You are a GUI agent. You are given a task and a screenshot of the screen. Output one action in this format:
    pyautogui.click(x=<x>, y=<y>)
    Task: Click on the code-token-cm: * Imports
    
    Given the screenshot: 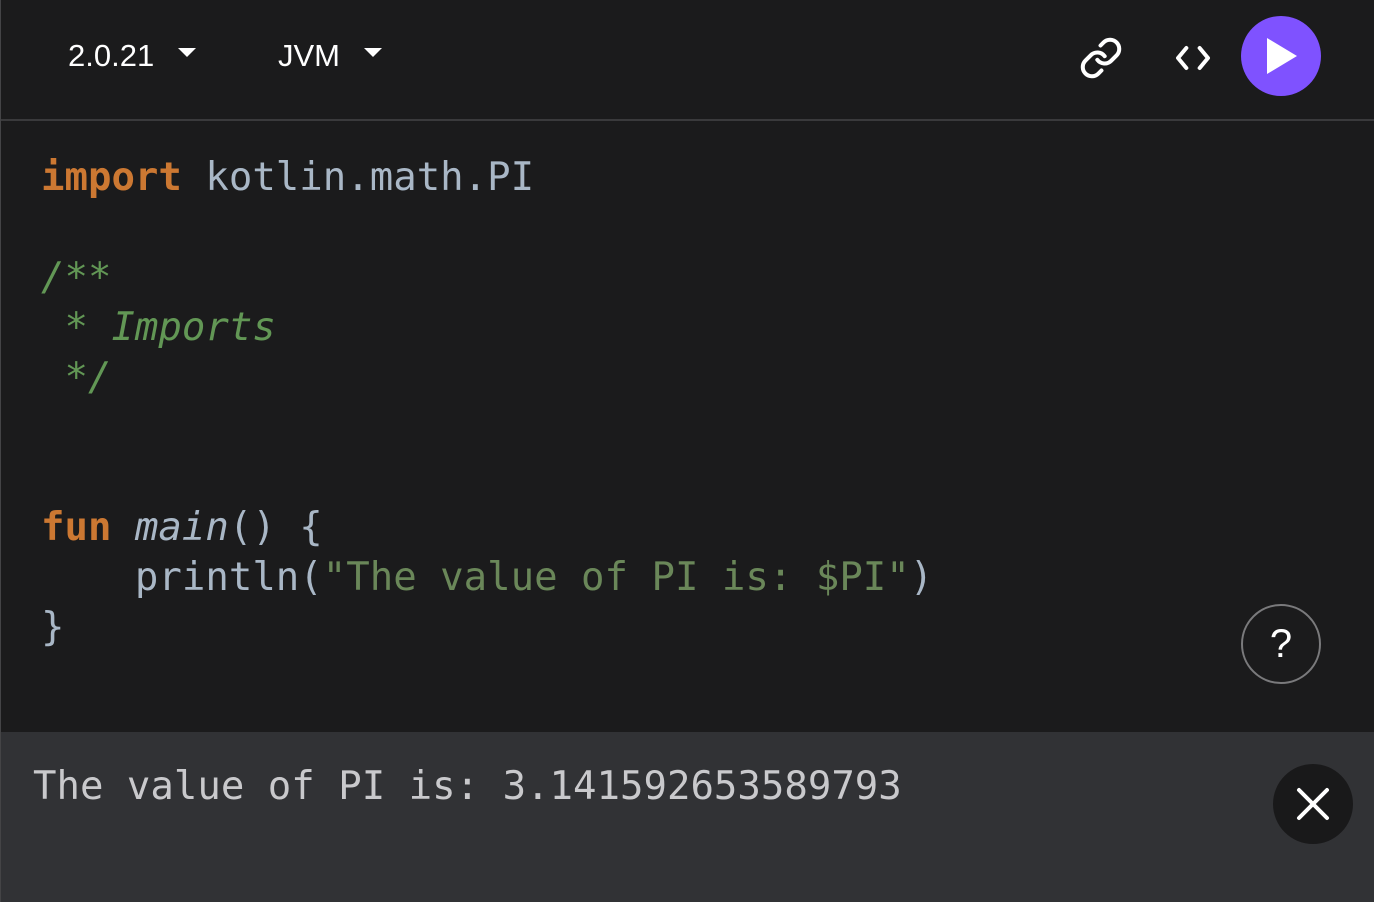 What is the action you would take?
    pyautogui.click(x=158, y=327)
    